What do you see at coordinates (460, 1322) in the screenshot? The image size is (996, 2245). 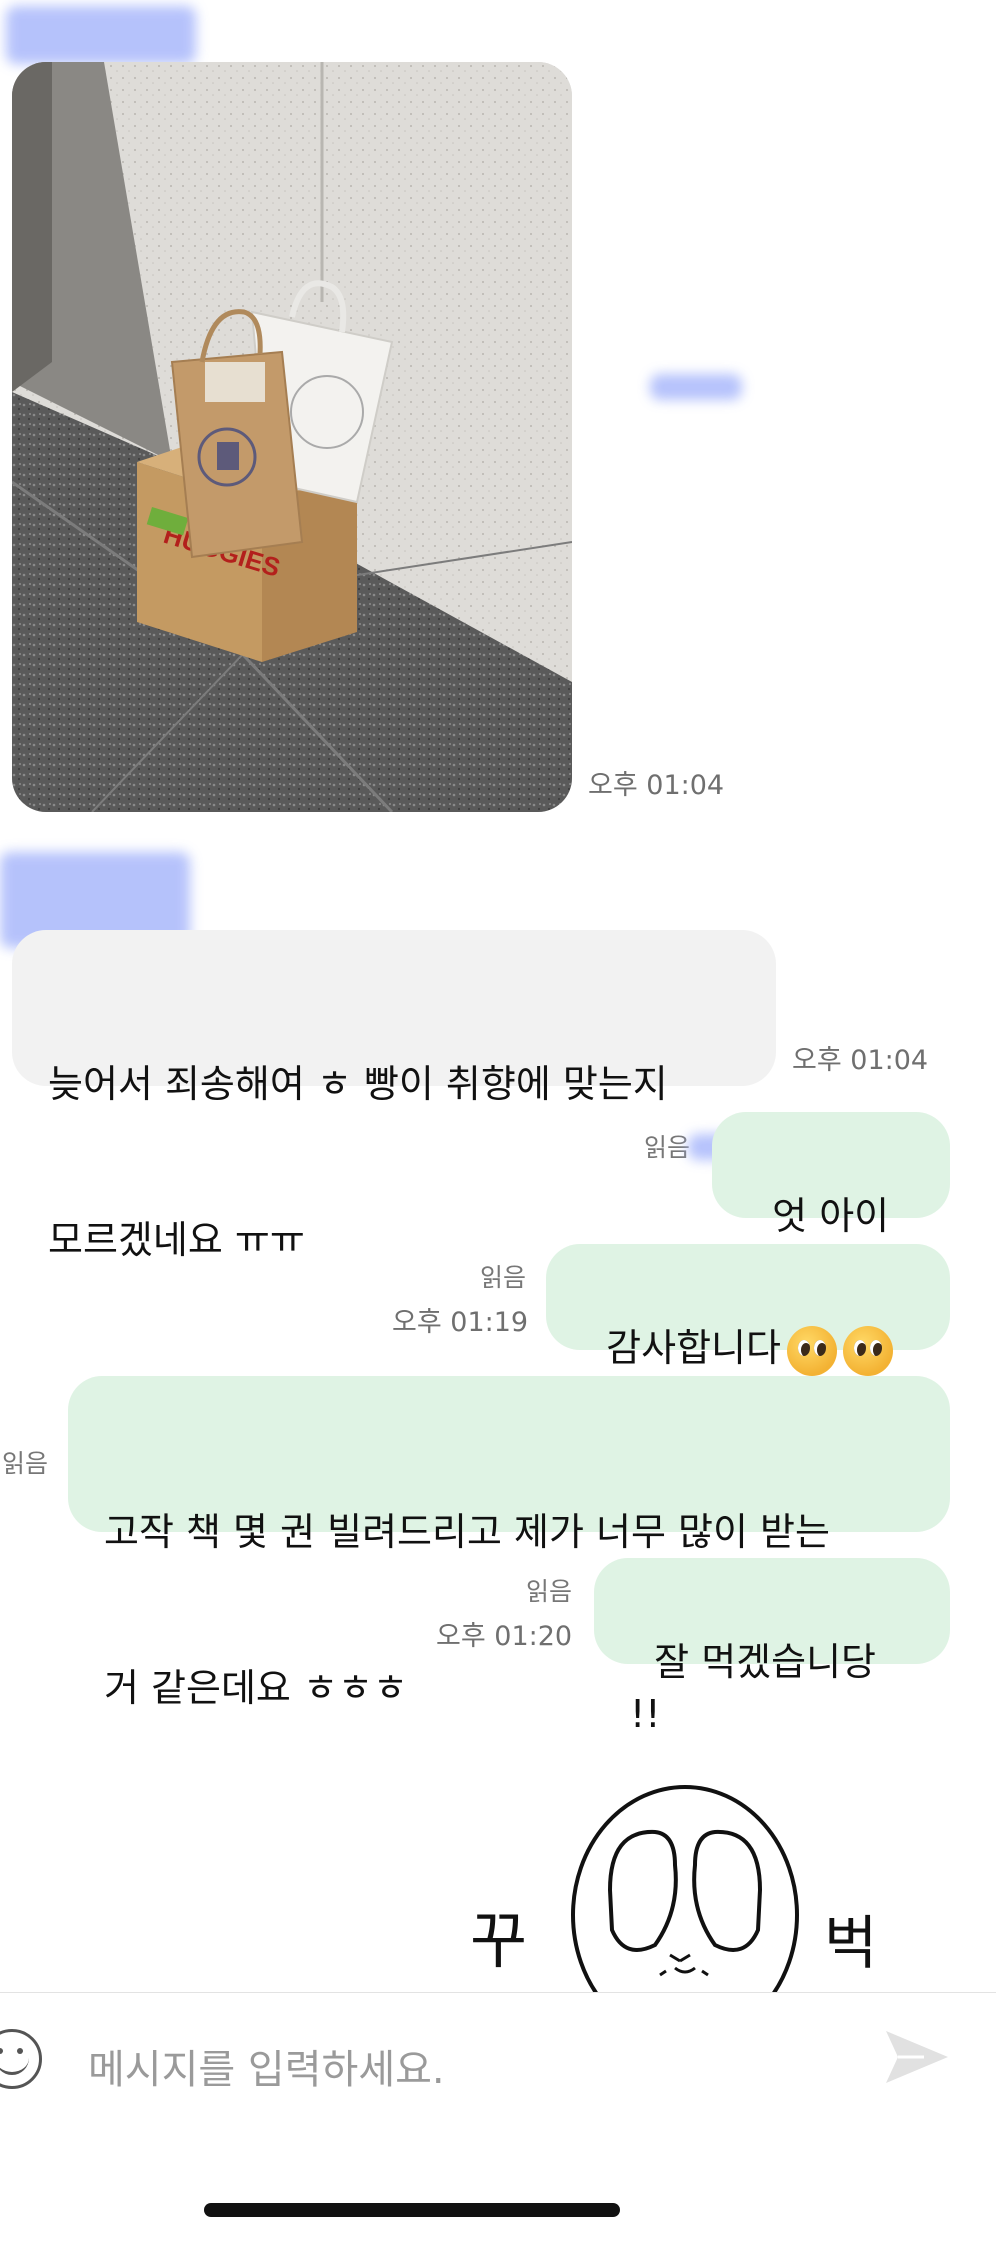 I see `outgoing-timestamp: 오후 01:19` at bounding box center [460, 1322].